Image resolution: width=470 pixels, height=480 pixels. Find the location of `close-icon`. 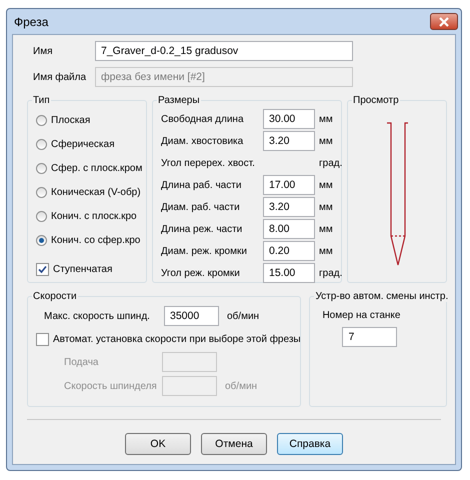

close-icon is located at coordinates (444, 21).